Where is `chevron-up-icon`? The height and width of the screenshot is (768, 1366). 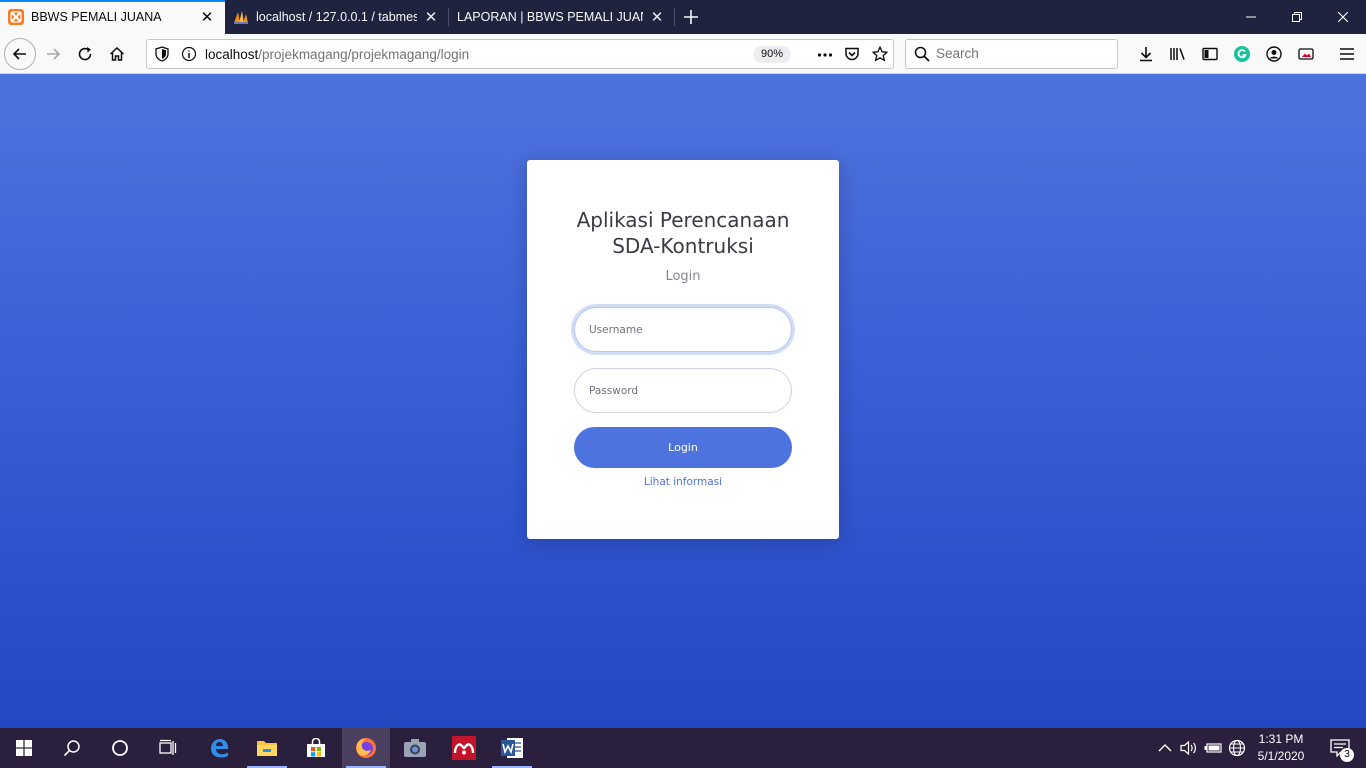
chevron-up-icon is located at coordinates (1165, 748).